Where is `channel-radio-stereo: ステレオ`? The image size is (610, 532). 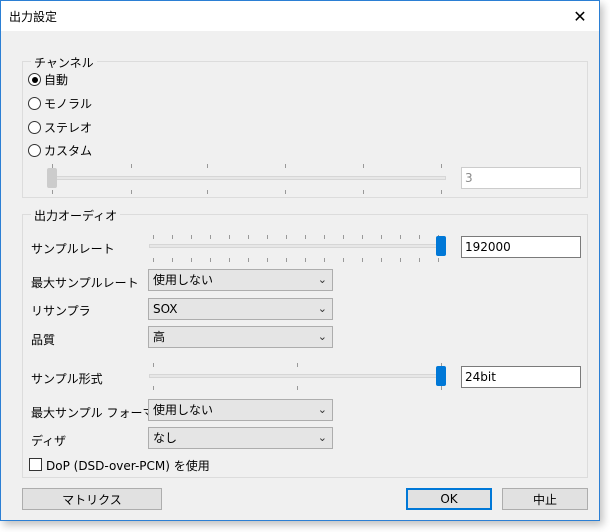
channel-radio-stereo: ステレオ is located at coordinates (60, 127).